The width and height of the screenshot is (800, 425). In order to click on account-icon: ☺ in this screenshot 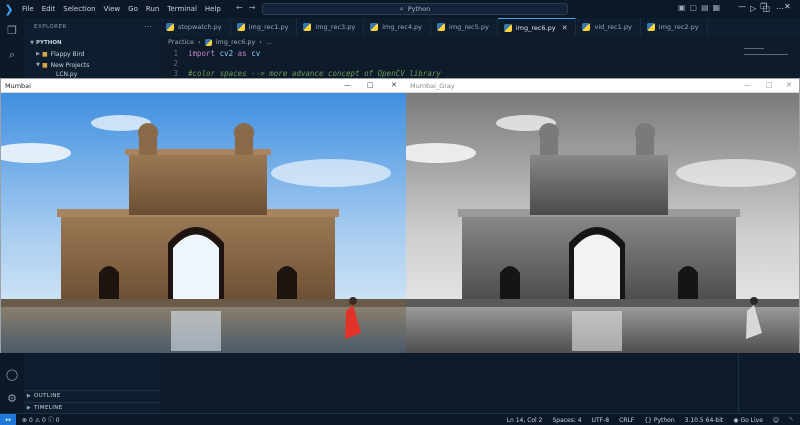, I will do `click(776, 420)`.